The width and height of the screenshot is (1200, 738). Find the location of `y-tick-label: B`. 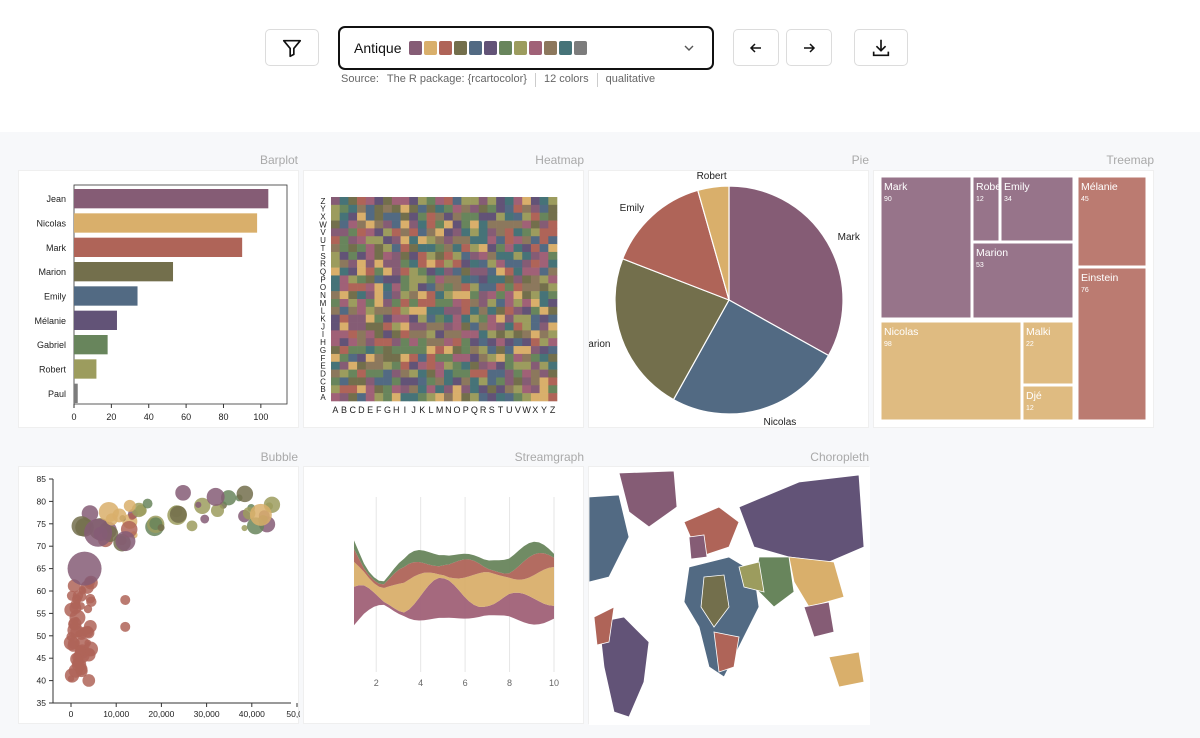

y-tick-label: B is located at coordinates (322, 389).